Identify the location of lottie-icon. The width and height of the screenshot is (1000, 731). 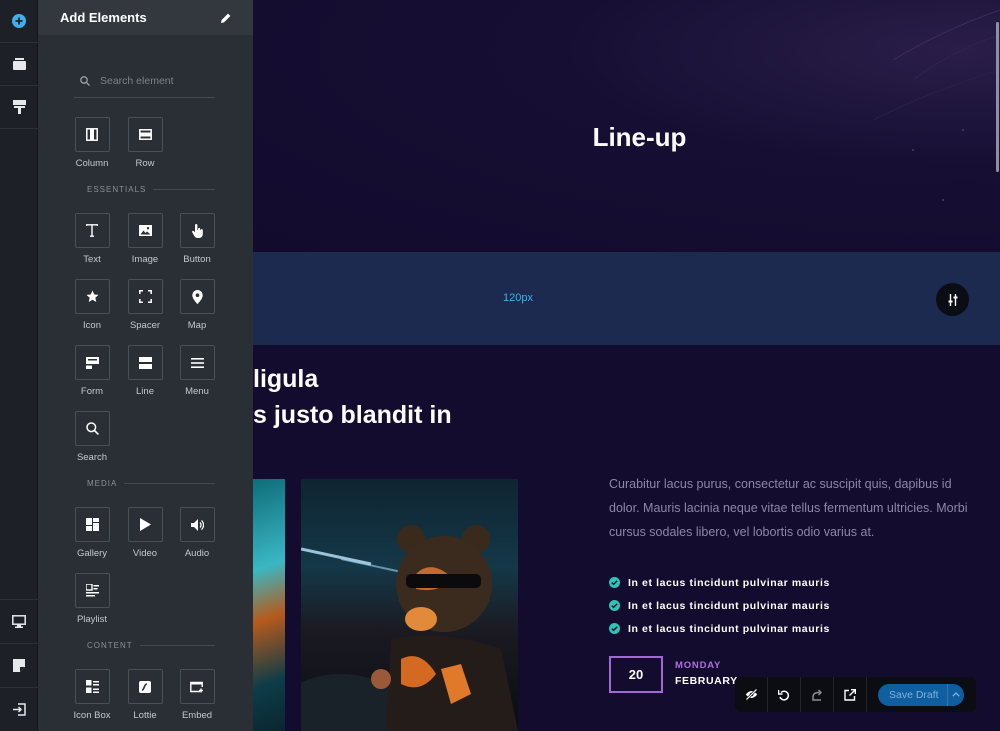
(145, 686).